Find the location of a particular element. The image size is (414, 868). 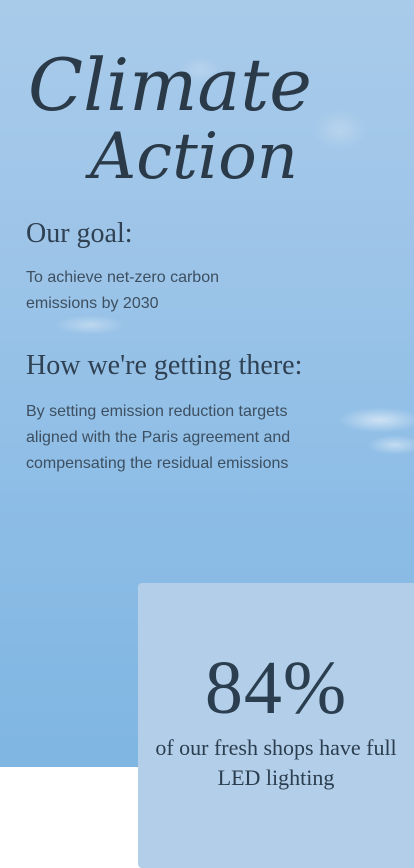

stat-value: 84% is located at coordinates (276, 688).